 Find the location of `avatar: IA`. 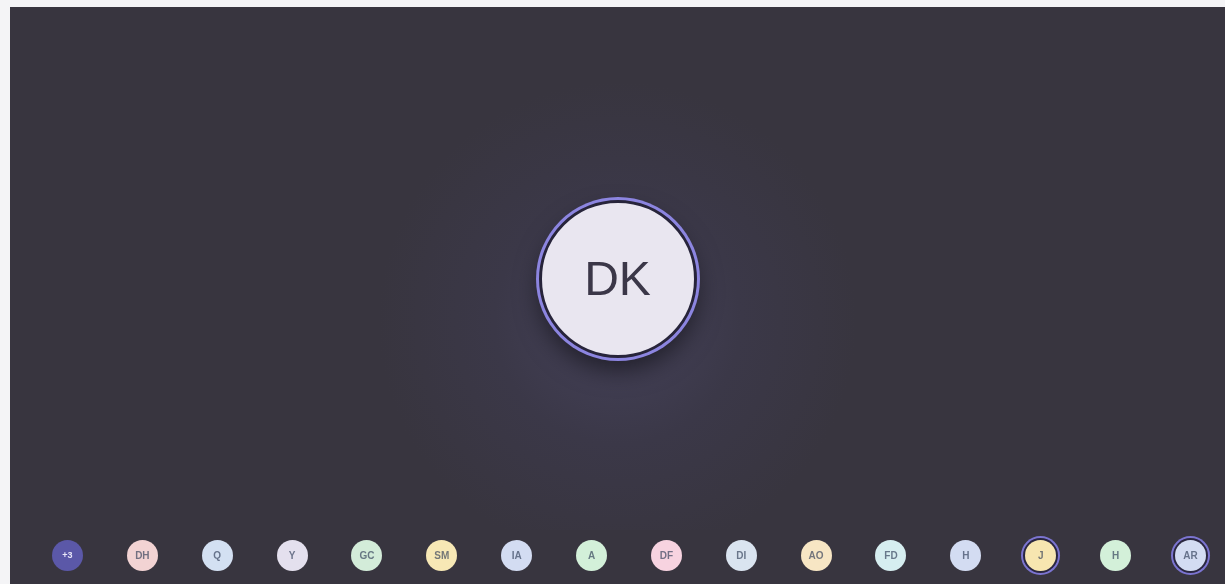

avatar: IA is located at coordinates (517, 555).